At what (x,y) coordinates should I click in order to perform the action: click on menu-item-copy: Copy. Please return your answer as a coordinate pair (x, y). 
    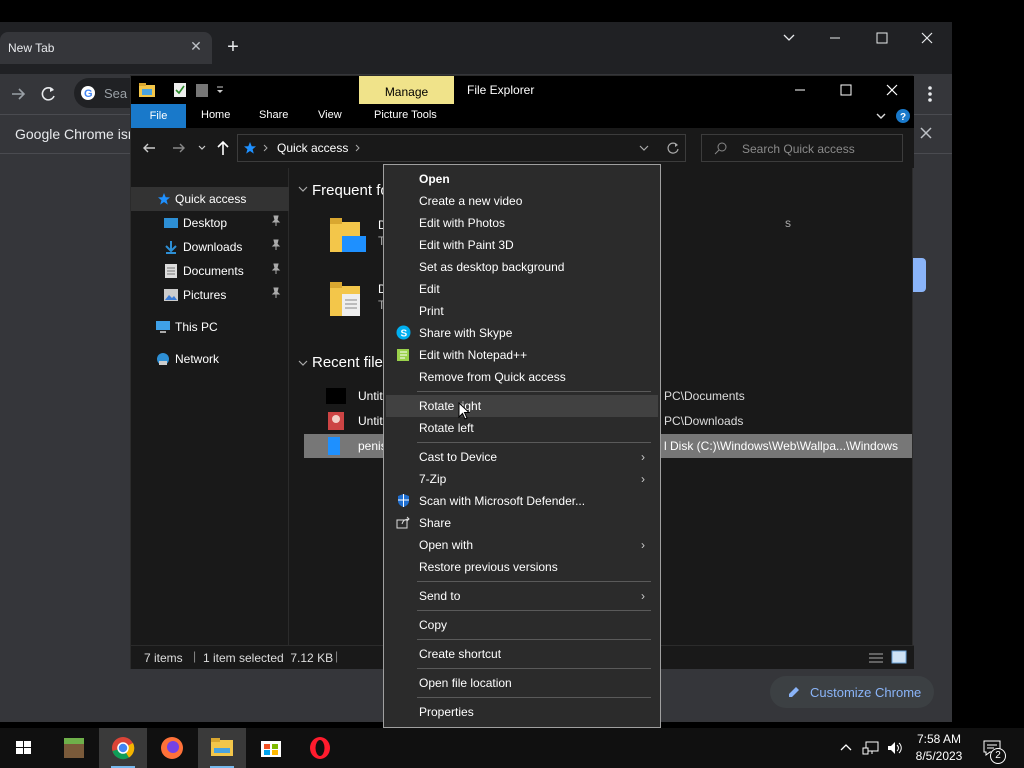
    Looking at the image, I should click on (522, 625).